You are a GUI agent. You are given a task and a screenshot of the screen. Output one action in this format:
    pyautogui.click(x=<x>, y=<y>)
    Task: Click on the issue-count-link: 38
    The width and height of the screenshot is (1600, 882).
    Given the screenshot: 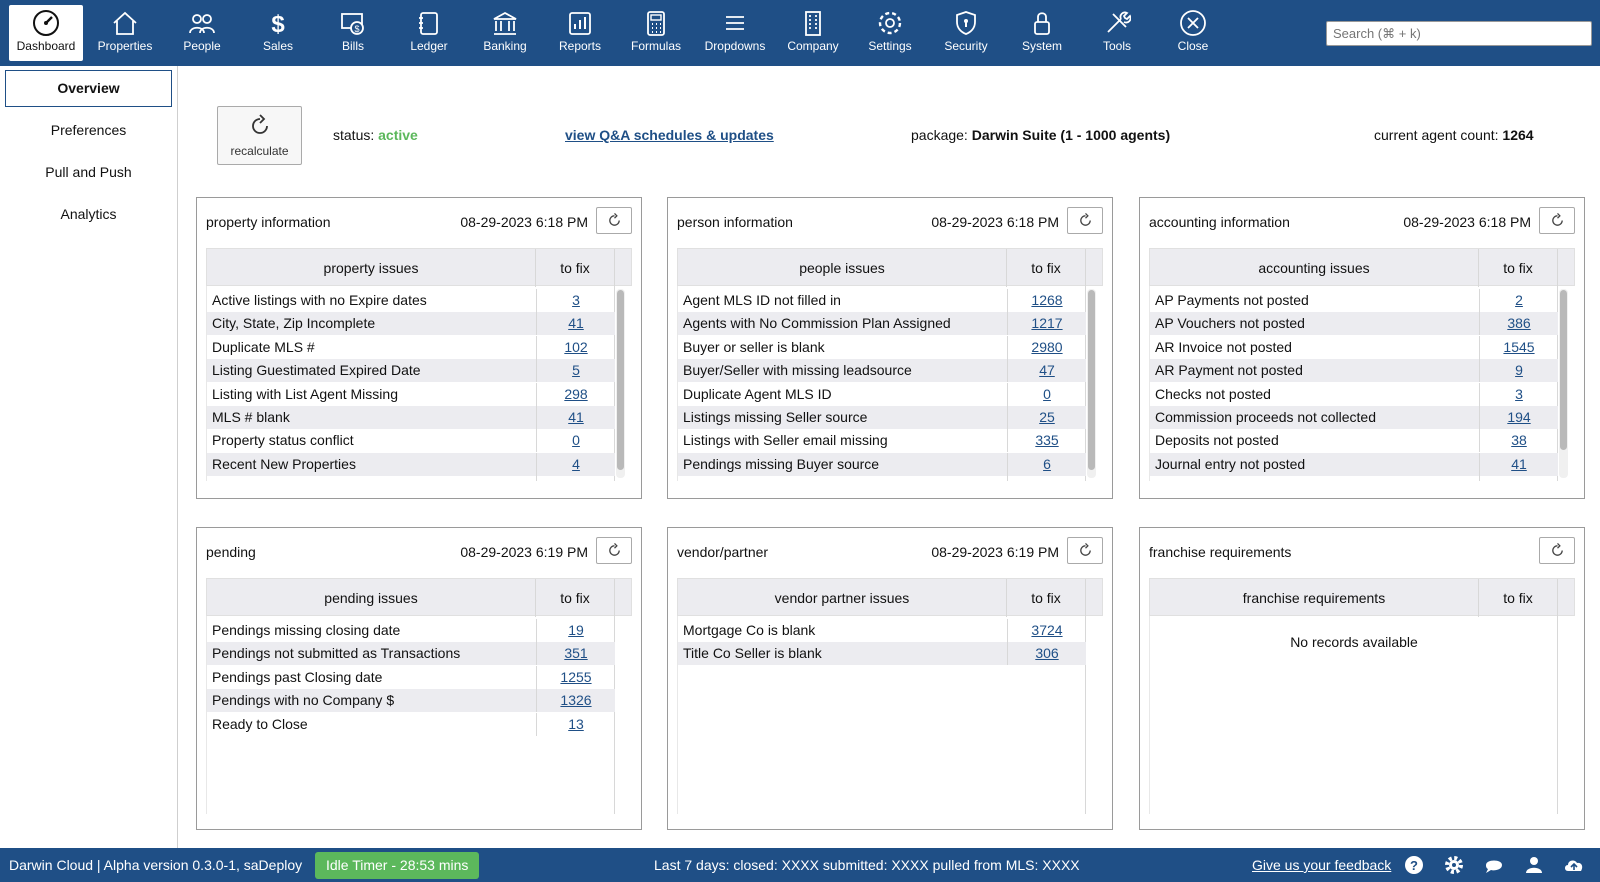 What is the action you would take?
    pyautogui.click(x=1519, y=440)
    